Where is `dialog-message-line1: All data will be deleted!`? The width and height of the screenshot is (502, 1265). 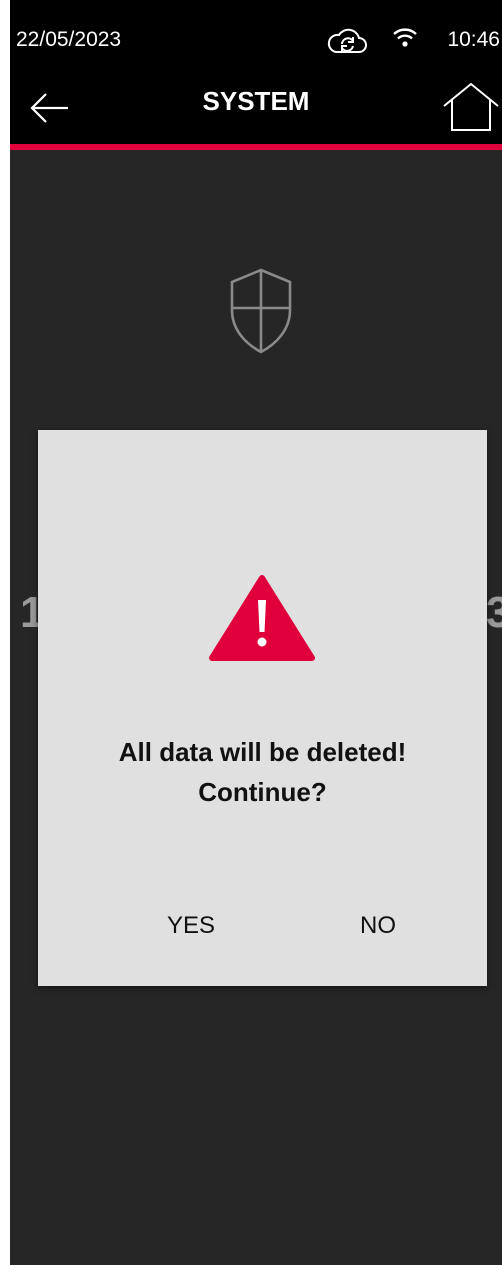
dialog-message-line1: All data will be deleted! is located at coordinates (262, 752).